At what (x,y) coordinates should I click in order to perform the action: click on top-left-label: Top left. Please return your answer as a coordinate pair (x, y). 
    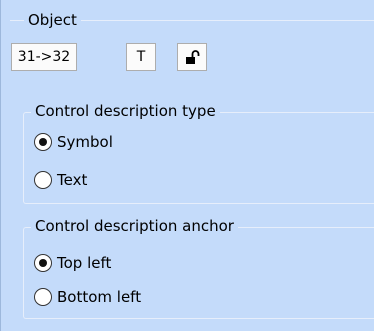
    Looking at the image, I should click on (84, 263).